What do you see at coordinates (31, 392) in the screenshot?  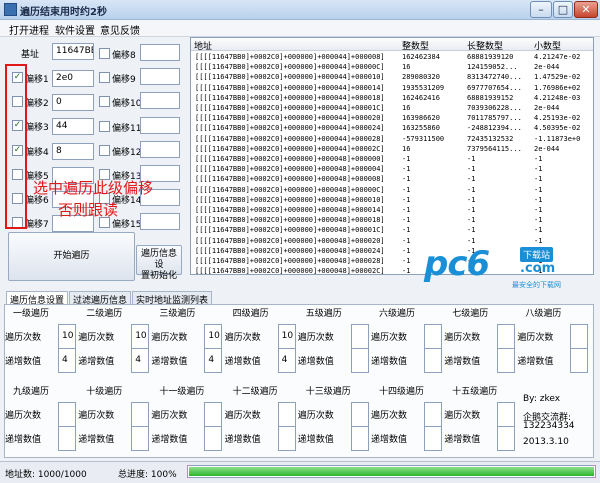 I see `level-title: 九级遍历` at bounding box center [31, 392].